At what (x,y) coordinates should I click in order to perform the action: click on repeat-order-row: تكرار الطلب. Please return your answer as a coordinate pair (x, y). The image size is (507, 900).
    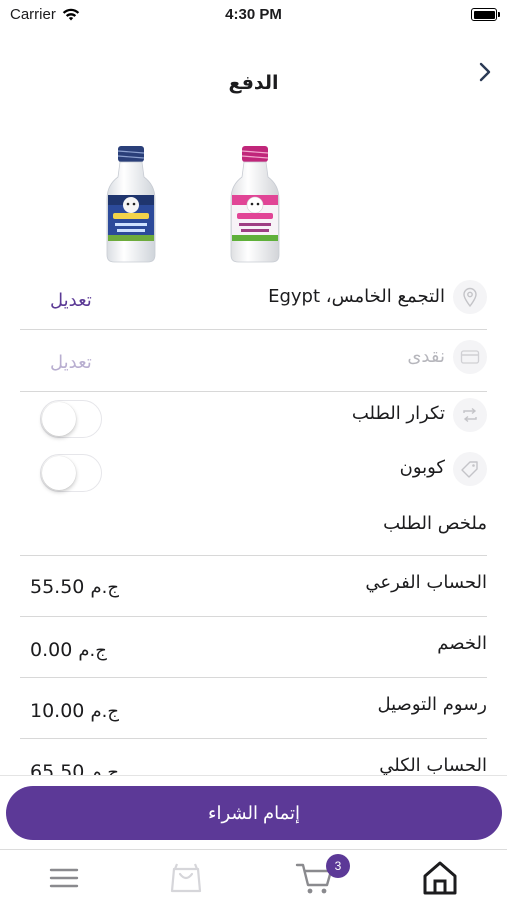
    Looking at the image, I should click on (253, 419).